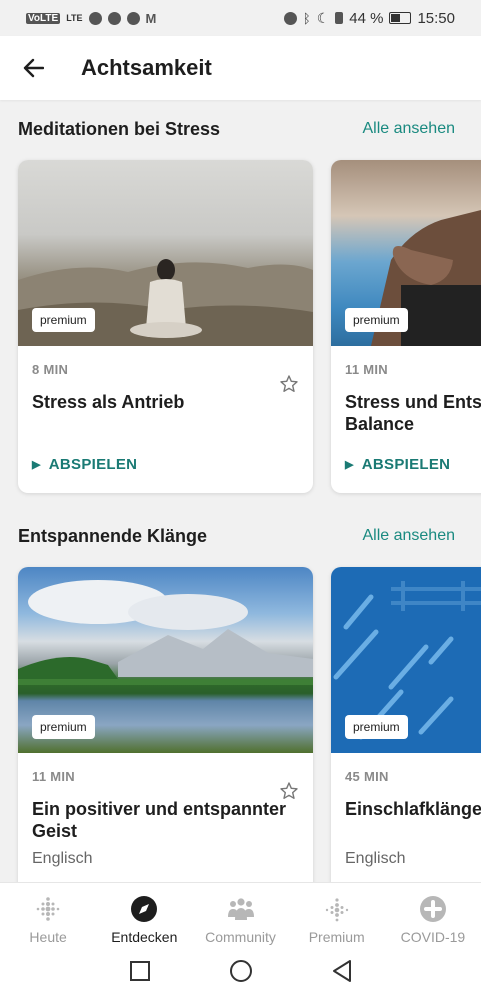 The height and width of the screenshot is (999, 481). I want to click on app-bar: Achtsamkeit, so click(240, 68).